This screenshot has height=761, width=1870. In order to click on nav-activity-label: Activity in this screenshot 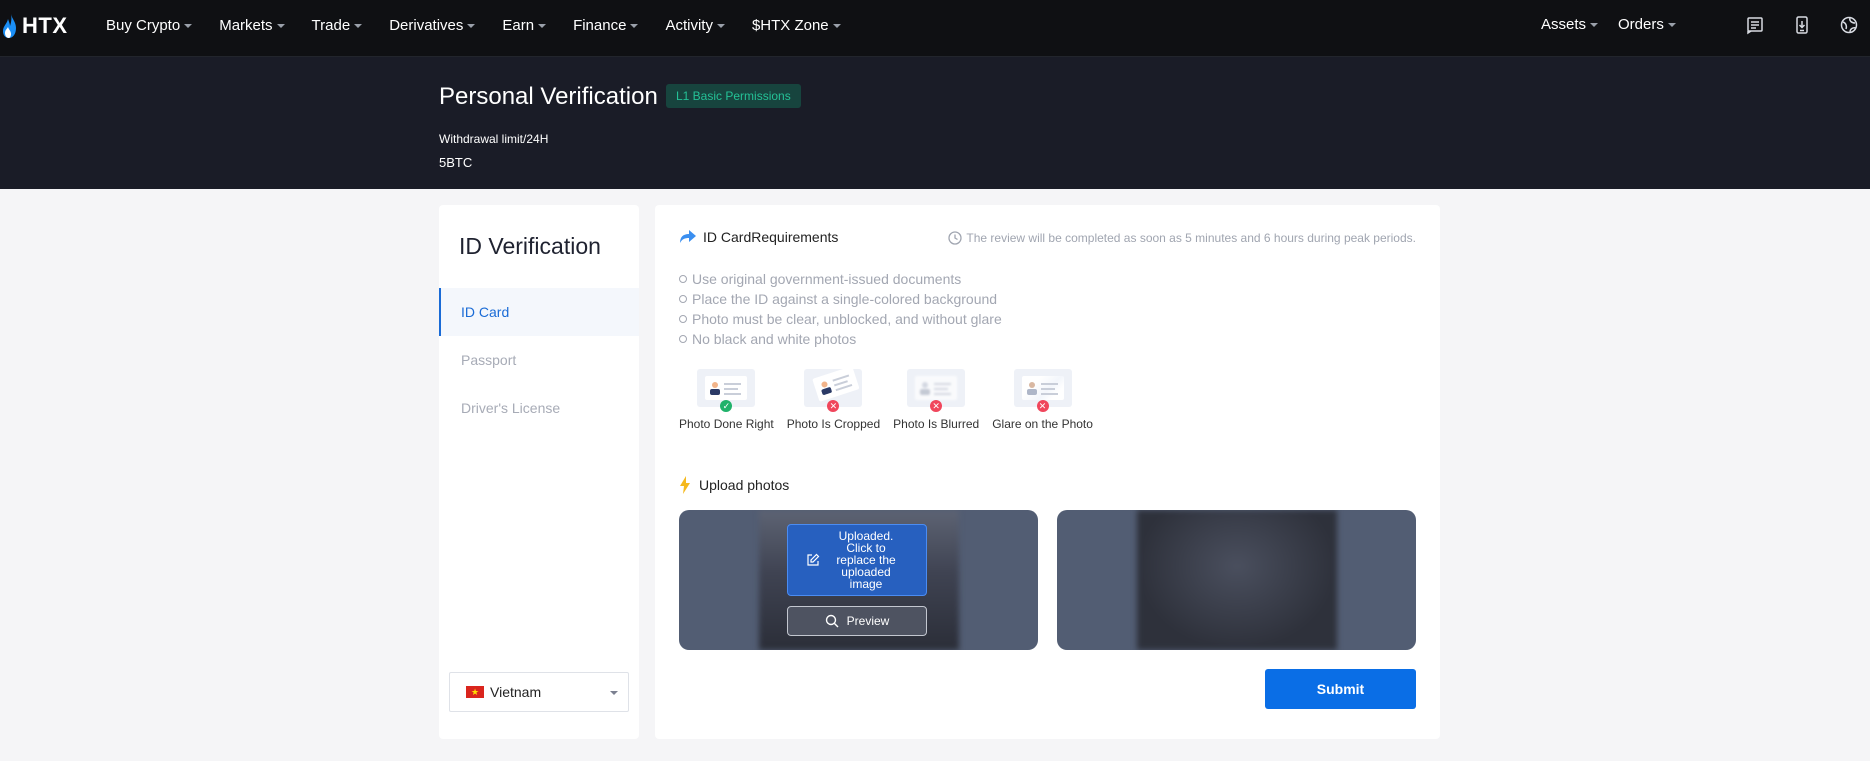, I will do `click(689, 25)`.